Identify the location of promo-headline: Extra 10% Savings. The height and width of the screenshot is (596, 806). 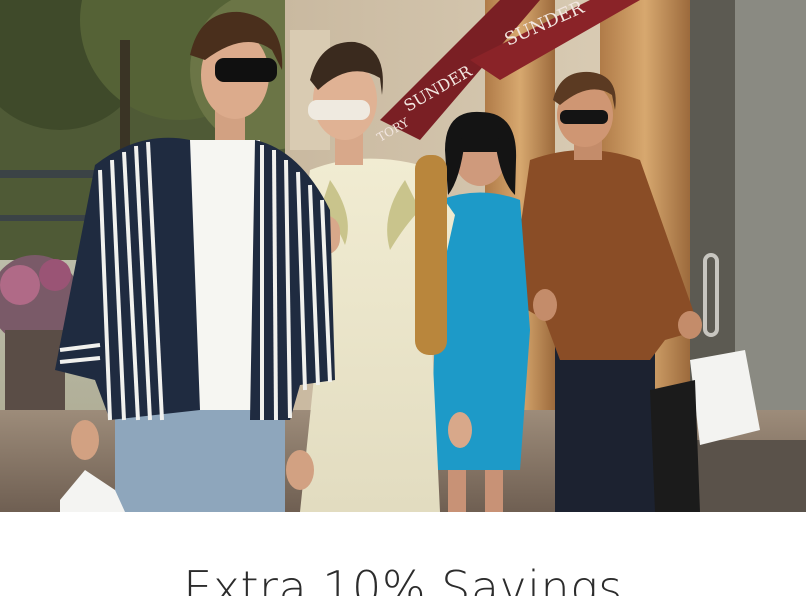
(403, 578).